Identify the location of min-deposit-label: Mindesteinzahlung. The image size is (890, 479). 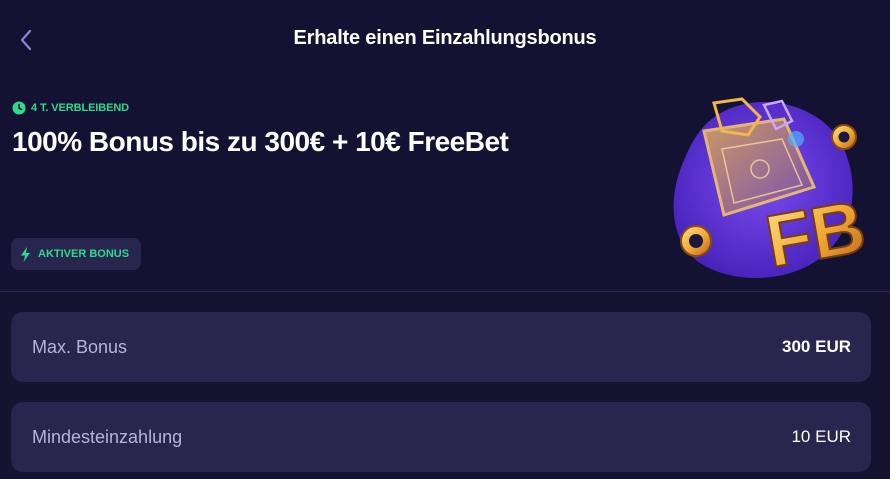
(107, 436).